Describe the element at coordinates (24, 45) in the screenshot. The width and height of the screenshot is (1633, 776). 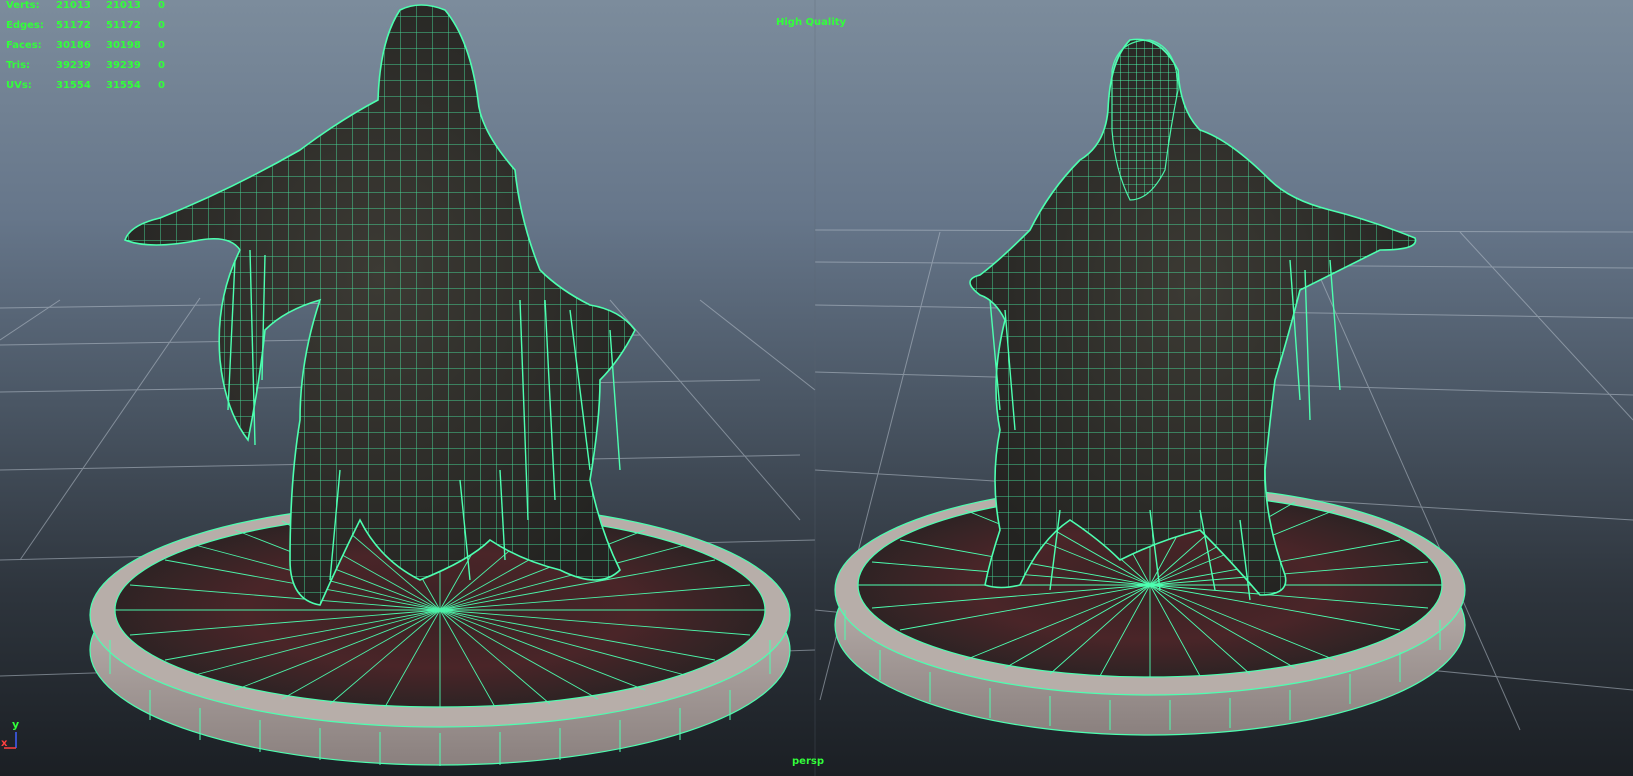
I see `hud-label: Faces:` at that location.